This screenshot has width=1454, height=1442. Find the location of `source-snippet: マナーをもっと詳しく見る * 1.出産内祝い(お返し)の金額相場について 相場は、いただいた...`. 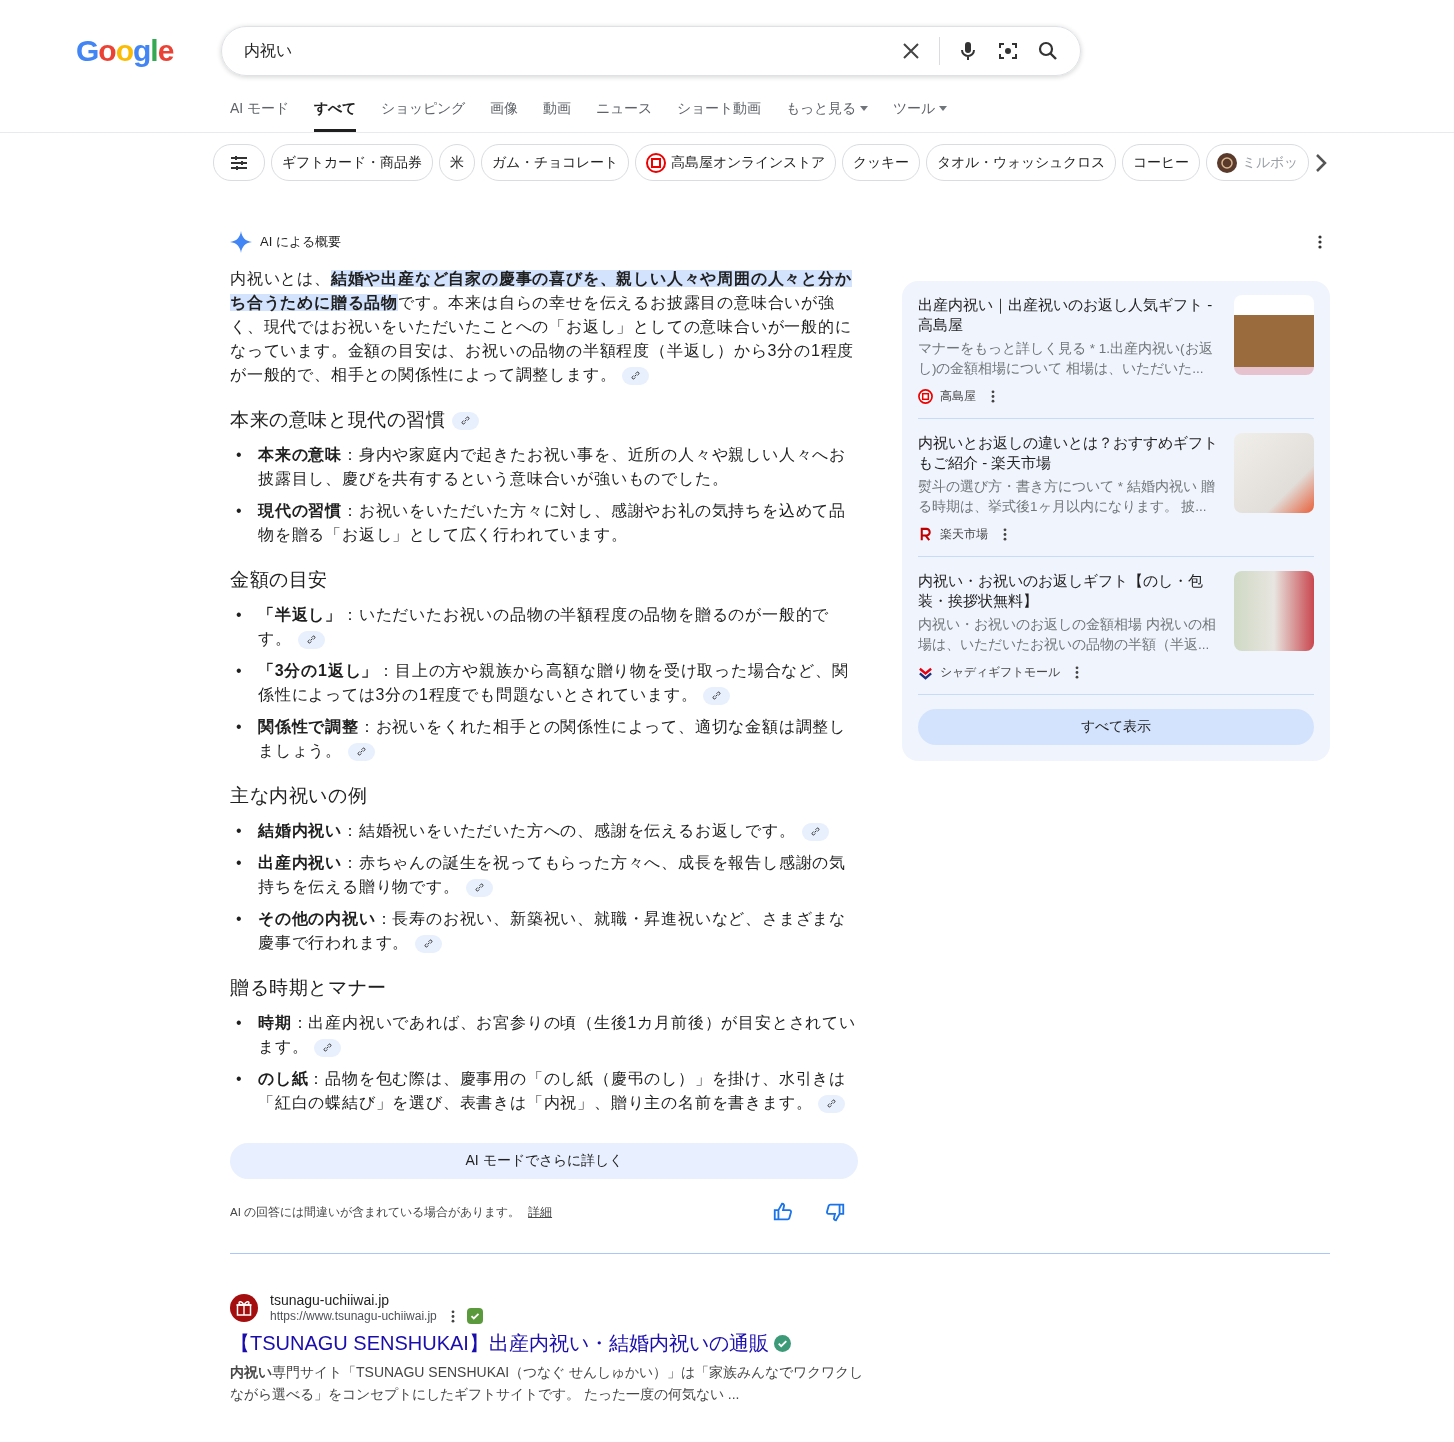

source-snippet: マナーをもっと詳しく見る * 1.出産内祝い(お返し)の金額相場について 相場は、いただいた... is located at coordinates (1066, 359).